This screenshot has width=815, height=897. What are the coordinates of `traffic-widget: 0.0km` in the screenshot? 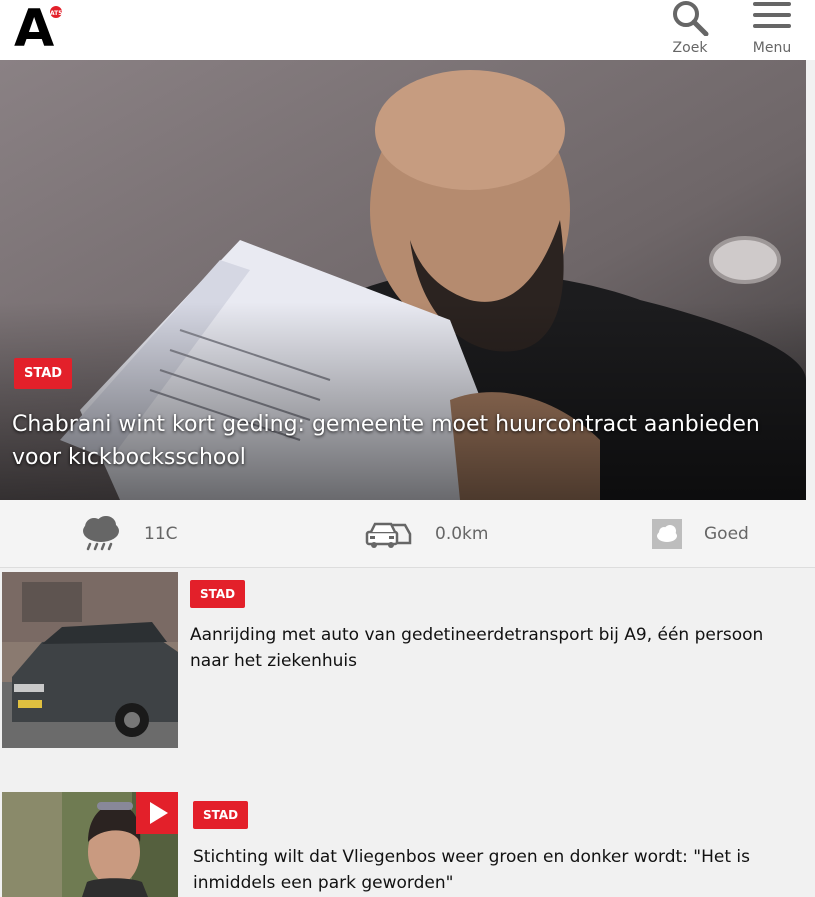 It's located at (426, 534).